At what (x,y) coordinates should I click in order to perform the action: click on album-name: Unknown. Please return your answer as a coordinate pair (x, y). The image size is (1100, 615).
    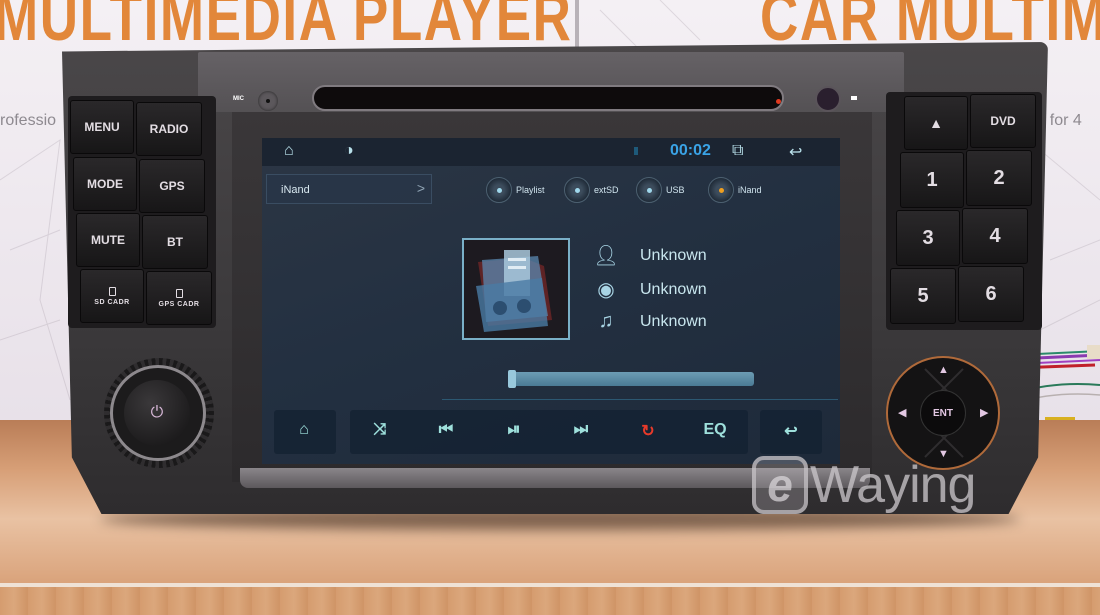
    Looking at the image, I should click on (673, 289).